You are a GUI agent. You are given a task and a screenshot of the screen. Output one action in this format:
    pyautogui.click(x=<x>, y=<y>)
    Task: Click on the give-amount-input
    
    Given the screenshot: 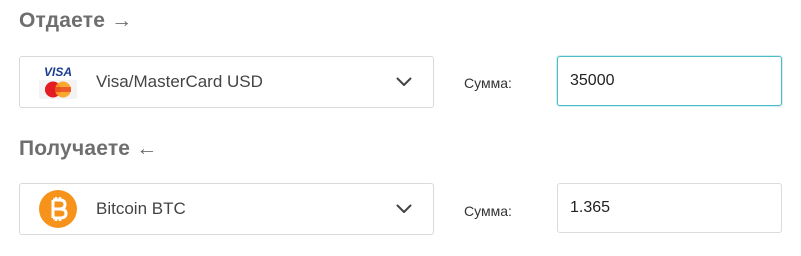 What is the action you would take?
    pyautogui.click(x=669, y=81)
    